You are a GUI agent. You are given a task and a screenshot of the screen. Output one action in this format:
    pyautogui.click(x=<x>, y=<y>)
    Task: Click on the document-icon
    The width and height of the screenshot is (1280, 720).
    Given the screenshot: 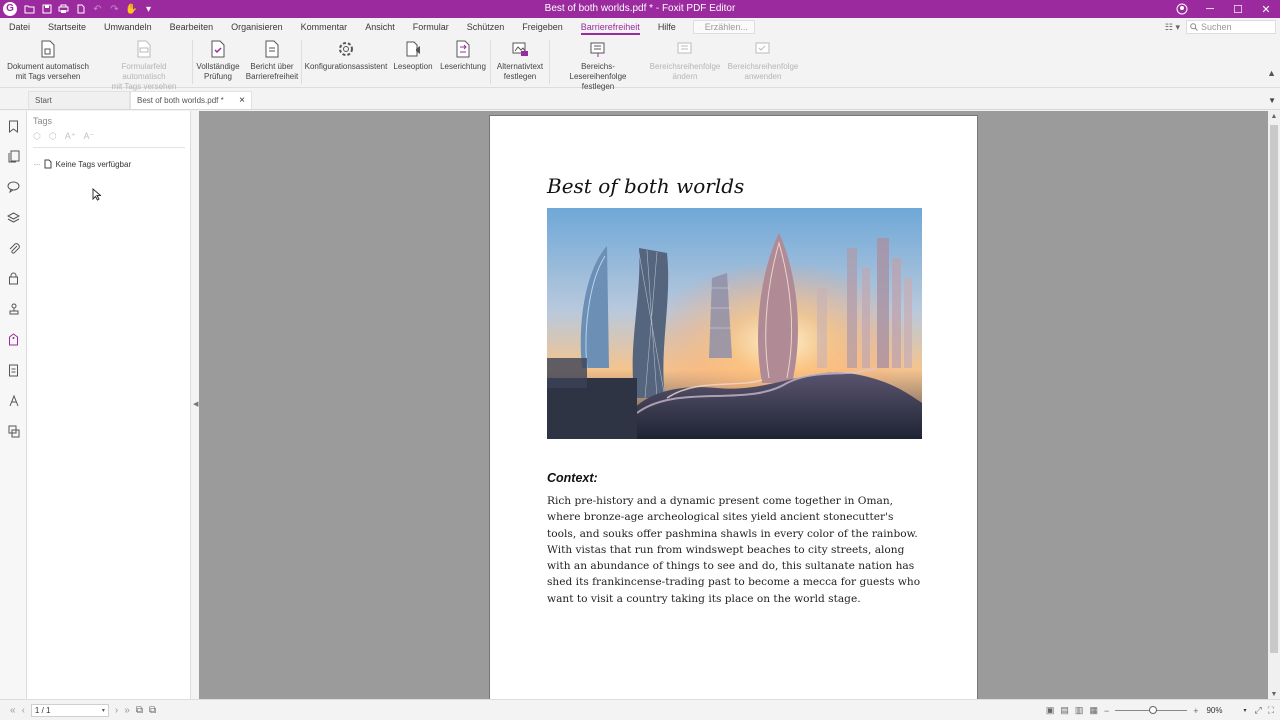 What is the action you would take?
    pyautogui.click(x=48, y=164)
    